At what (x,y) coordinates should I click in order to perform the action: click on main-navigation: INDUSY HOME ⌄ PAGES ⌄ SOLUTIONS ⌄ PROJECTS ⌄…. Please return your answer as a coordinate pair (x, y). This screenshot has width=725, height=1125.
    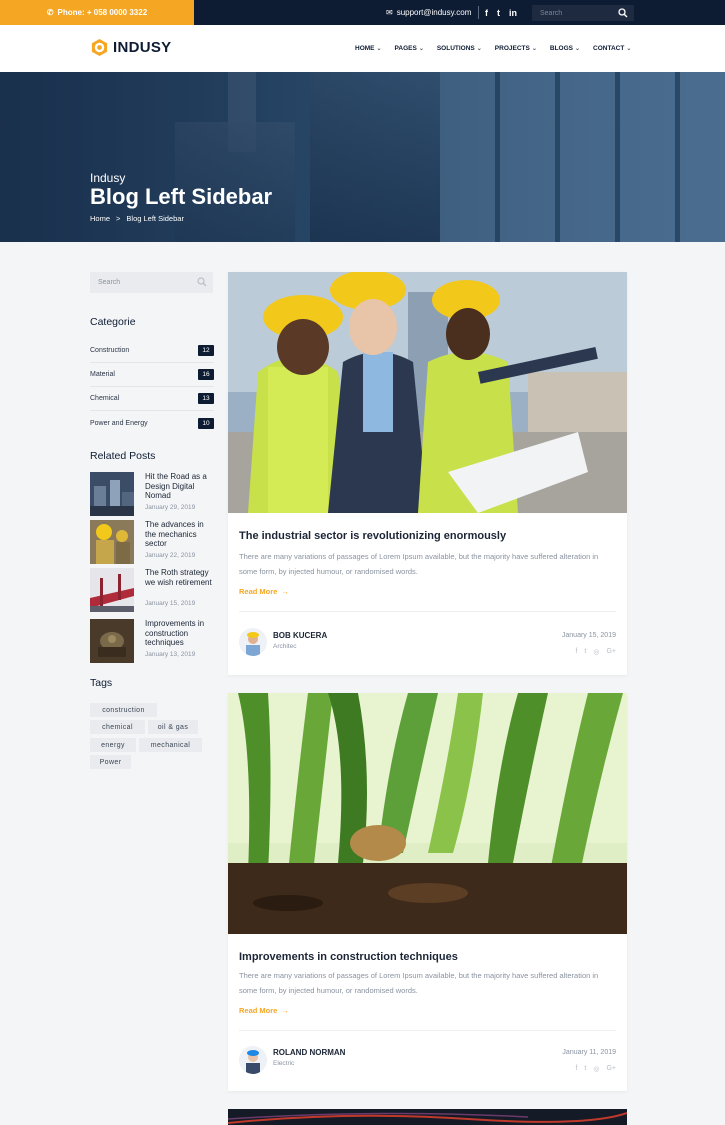
    Looking at the image, I should click on (362, 48).